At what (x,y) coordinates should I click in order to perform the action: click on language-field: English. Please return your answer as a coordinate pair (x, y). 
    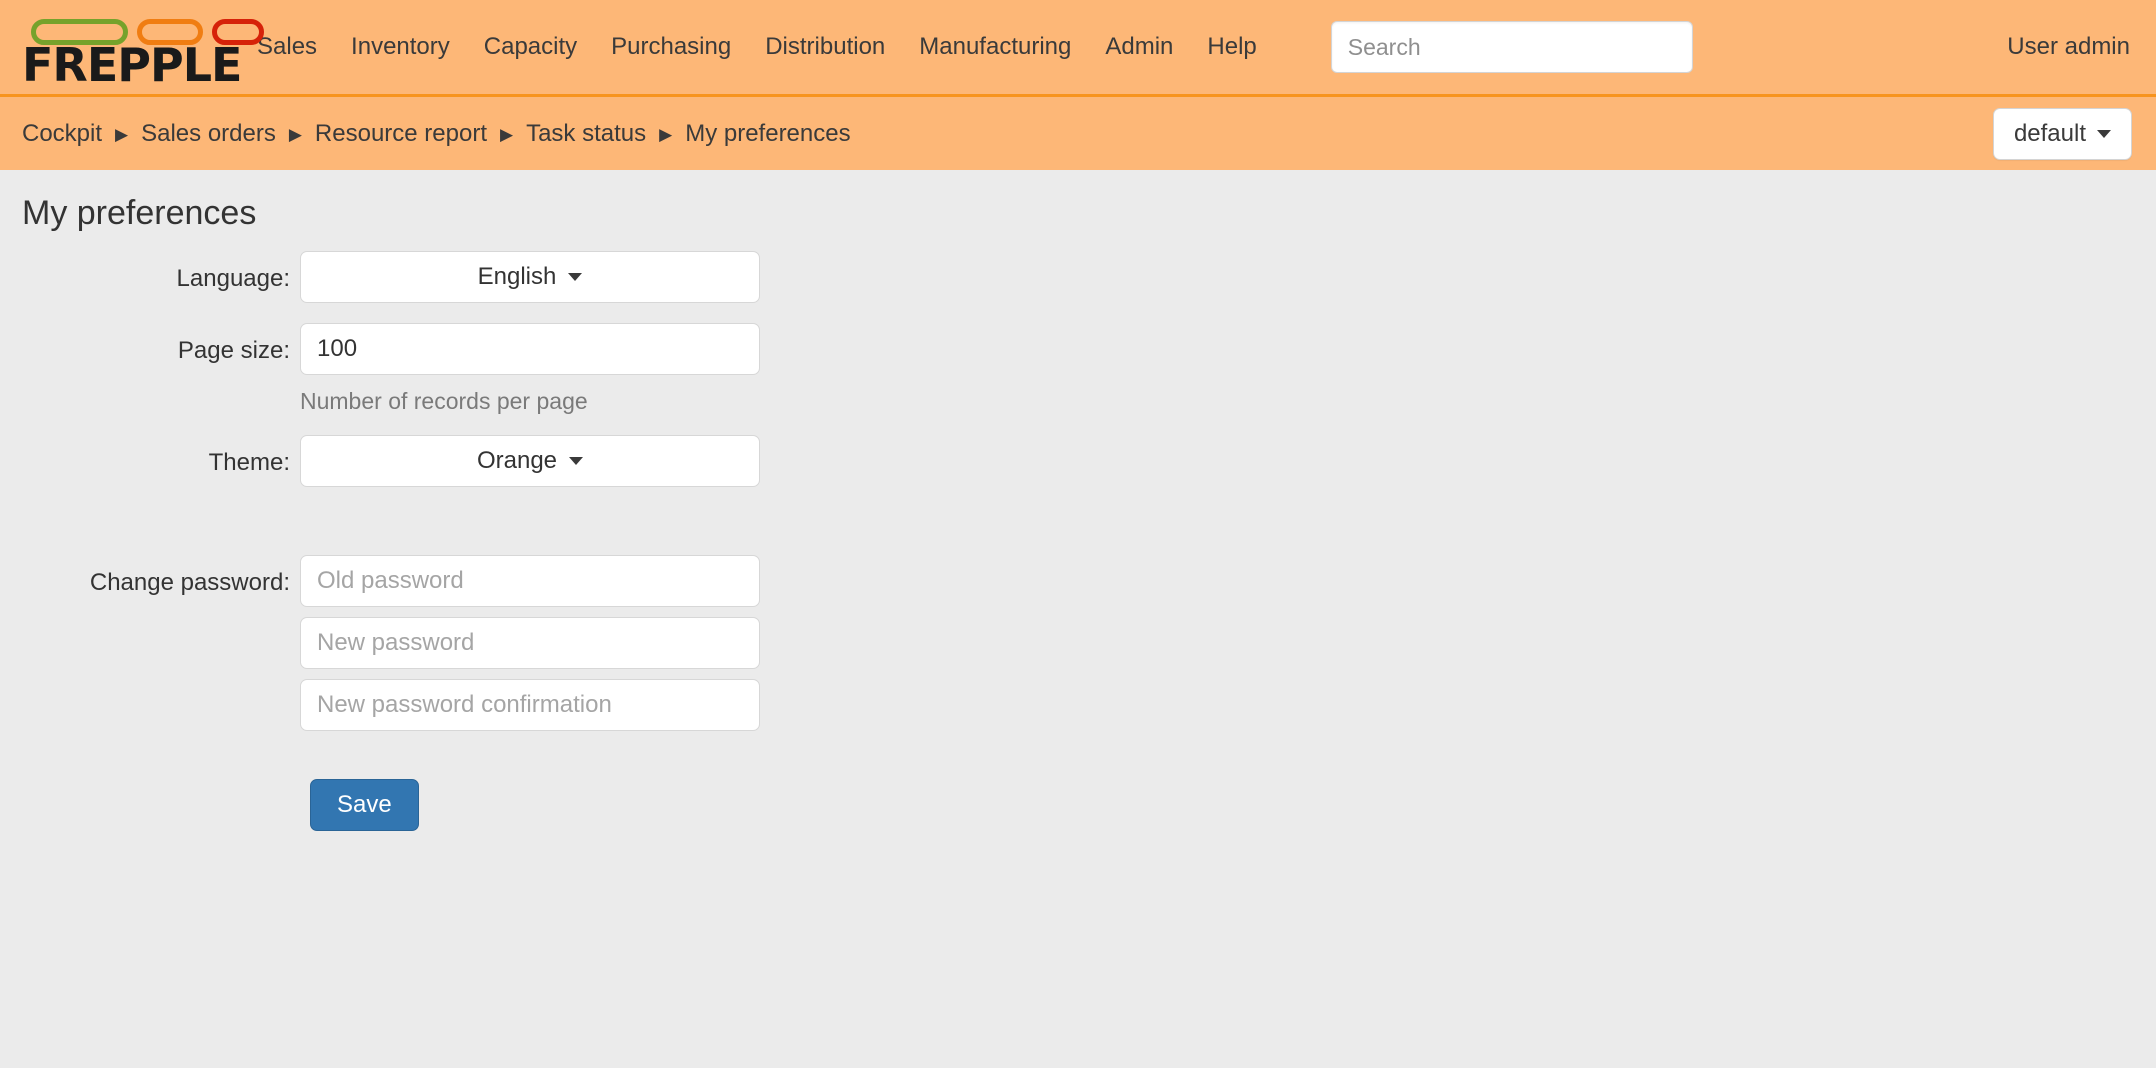
    Looking at the image, I should click on (530, 277).